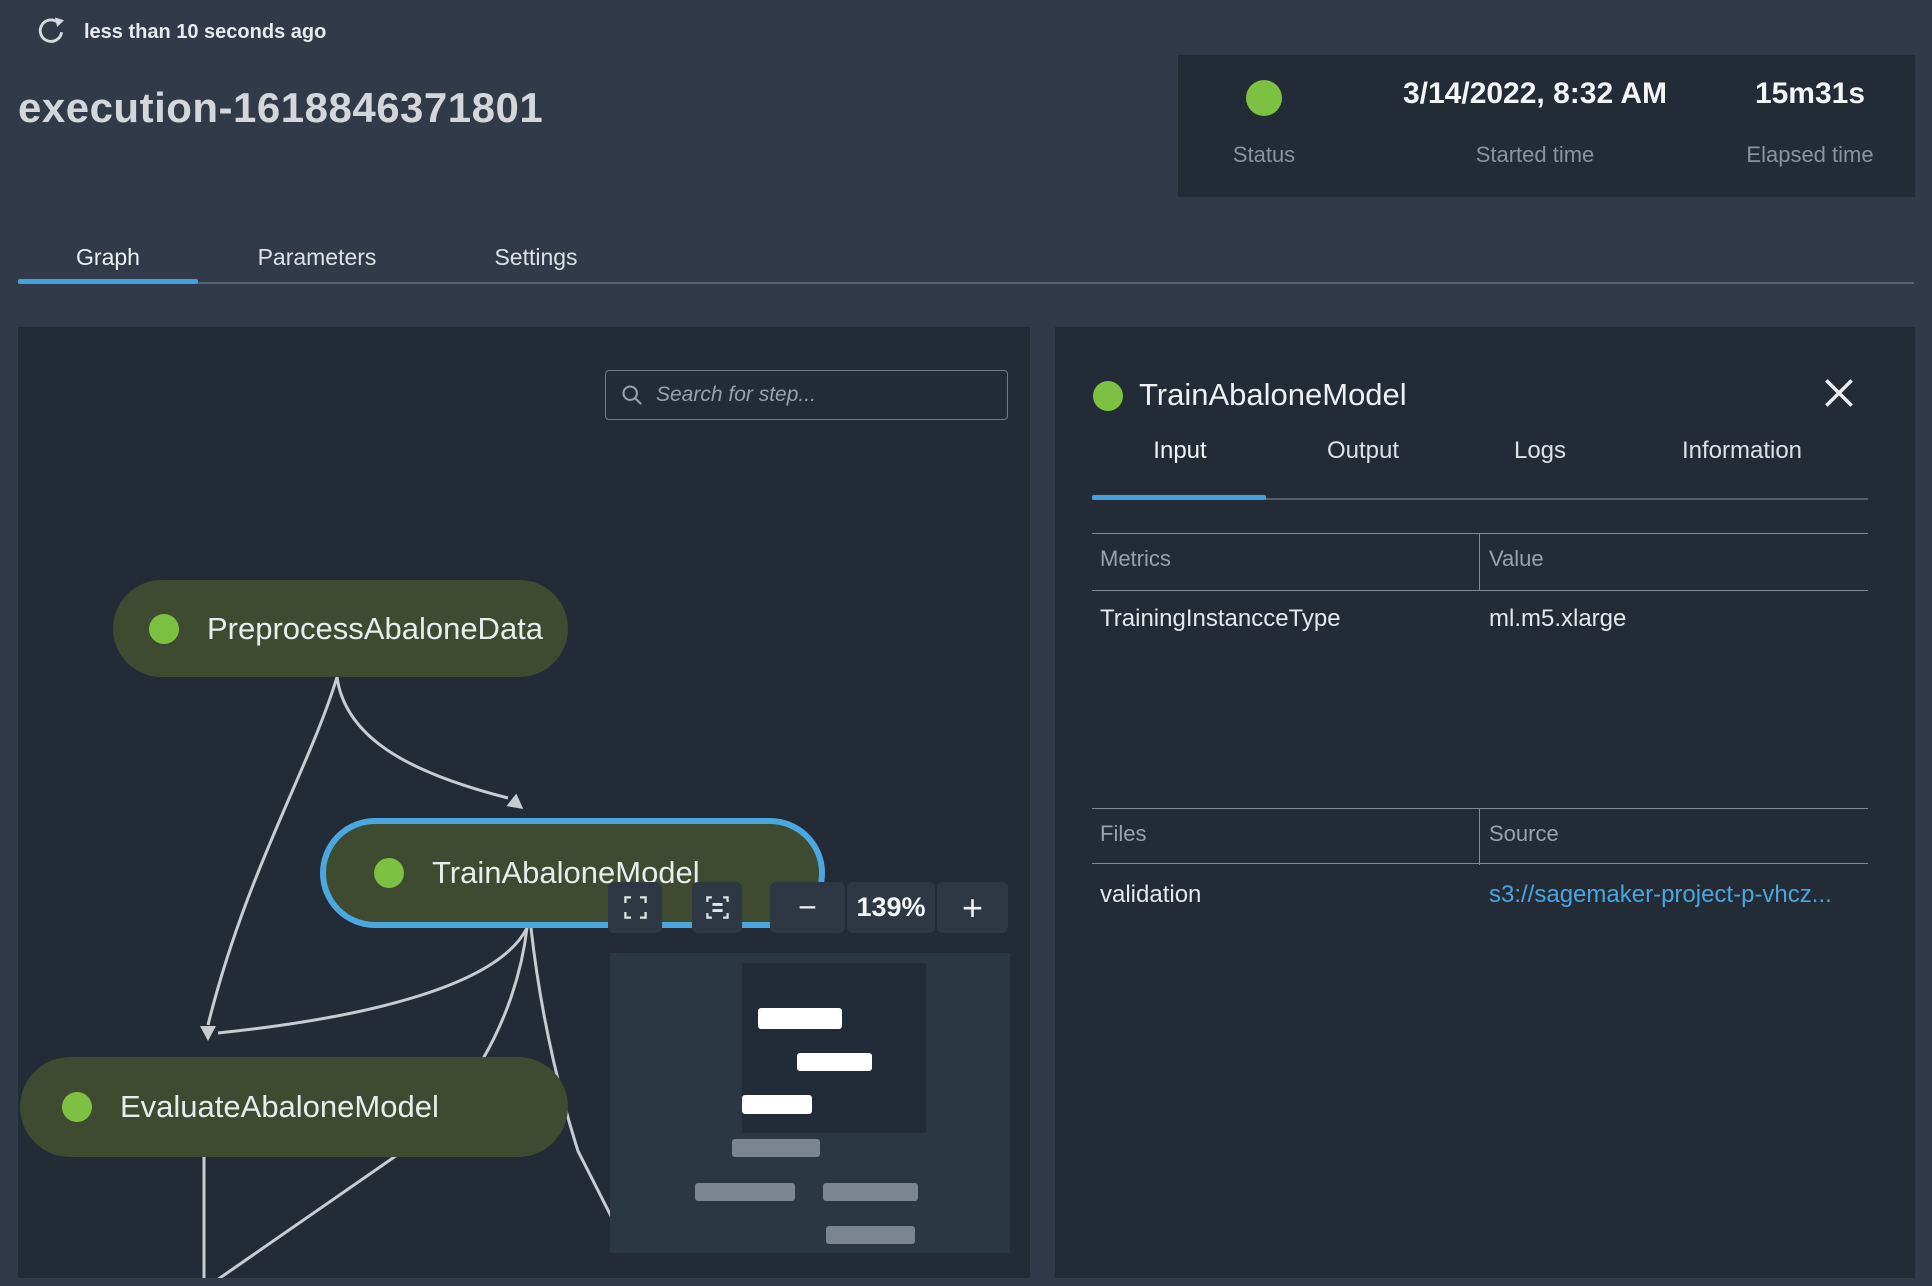 The image size is (1932, 1286). I want to click on metric-name-cell: TrainingInstancceType, so click(1220, 618).